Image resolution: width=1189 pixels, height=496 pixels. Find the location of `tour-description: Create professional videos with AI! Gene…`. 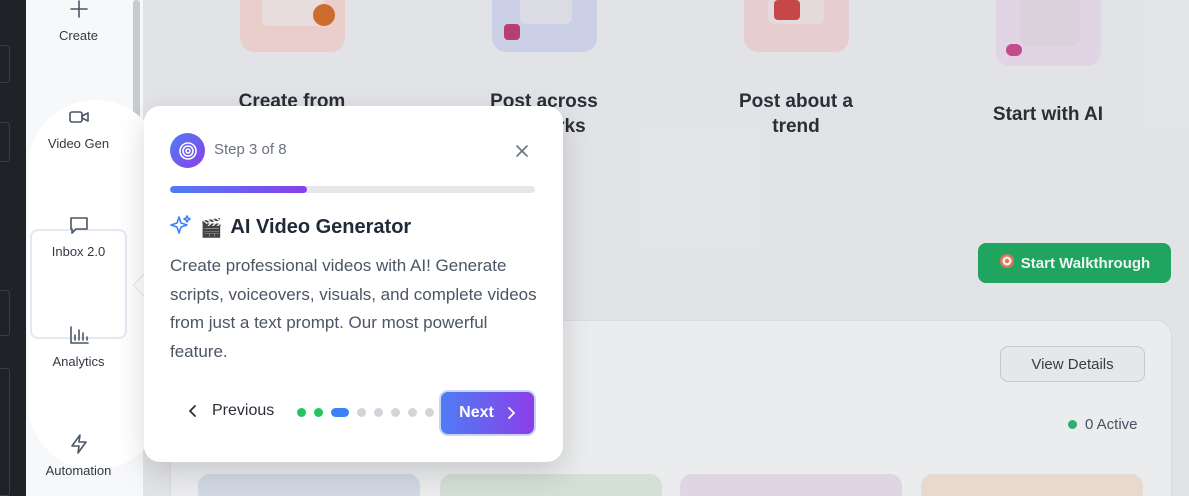

tour-description: Create professional videos with AI! Gene… is located at coordinates (353, 308).